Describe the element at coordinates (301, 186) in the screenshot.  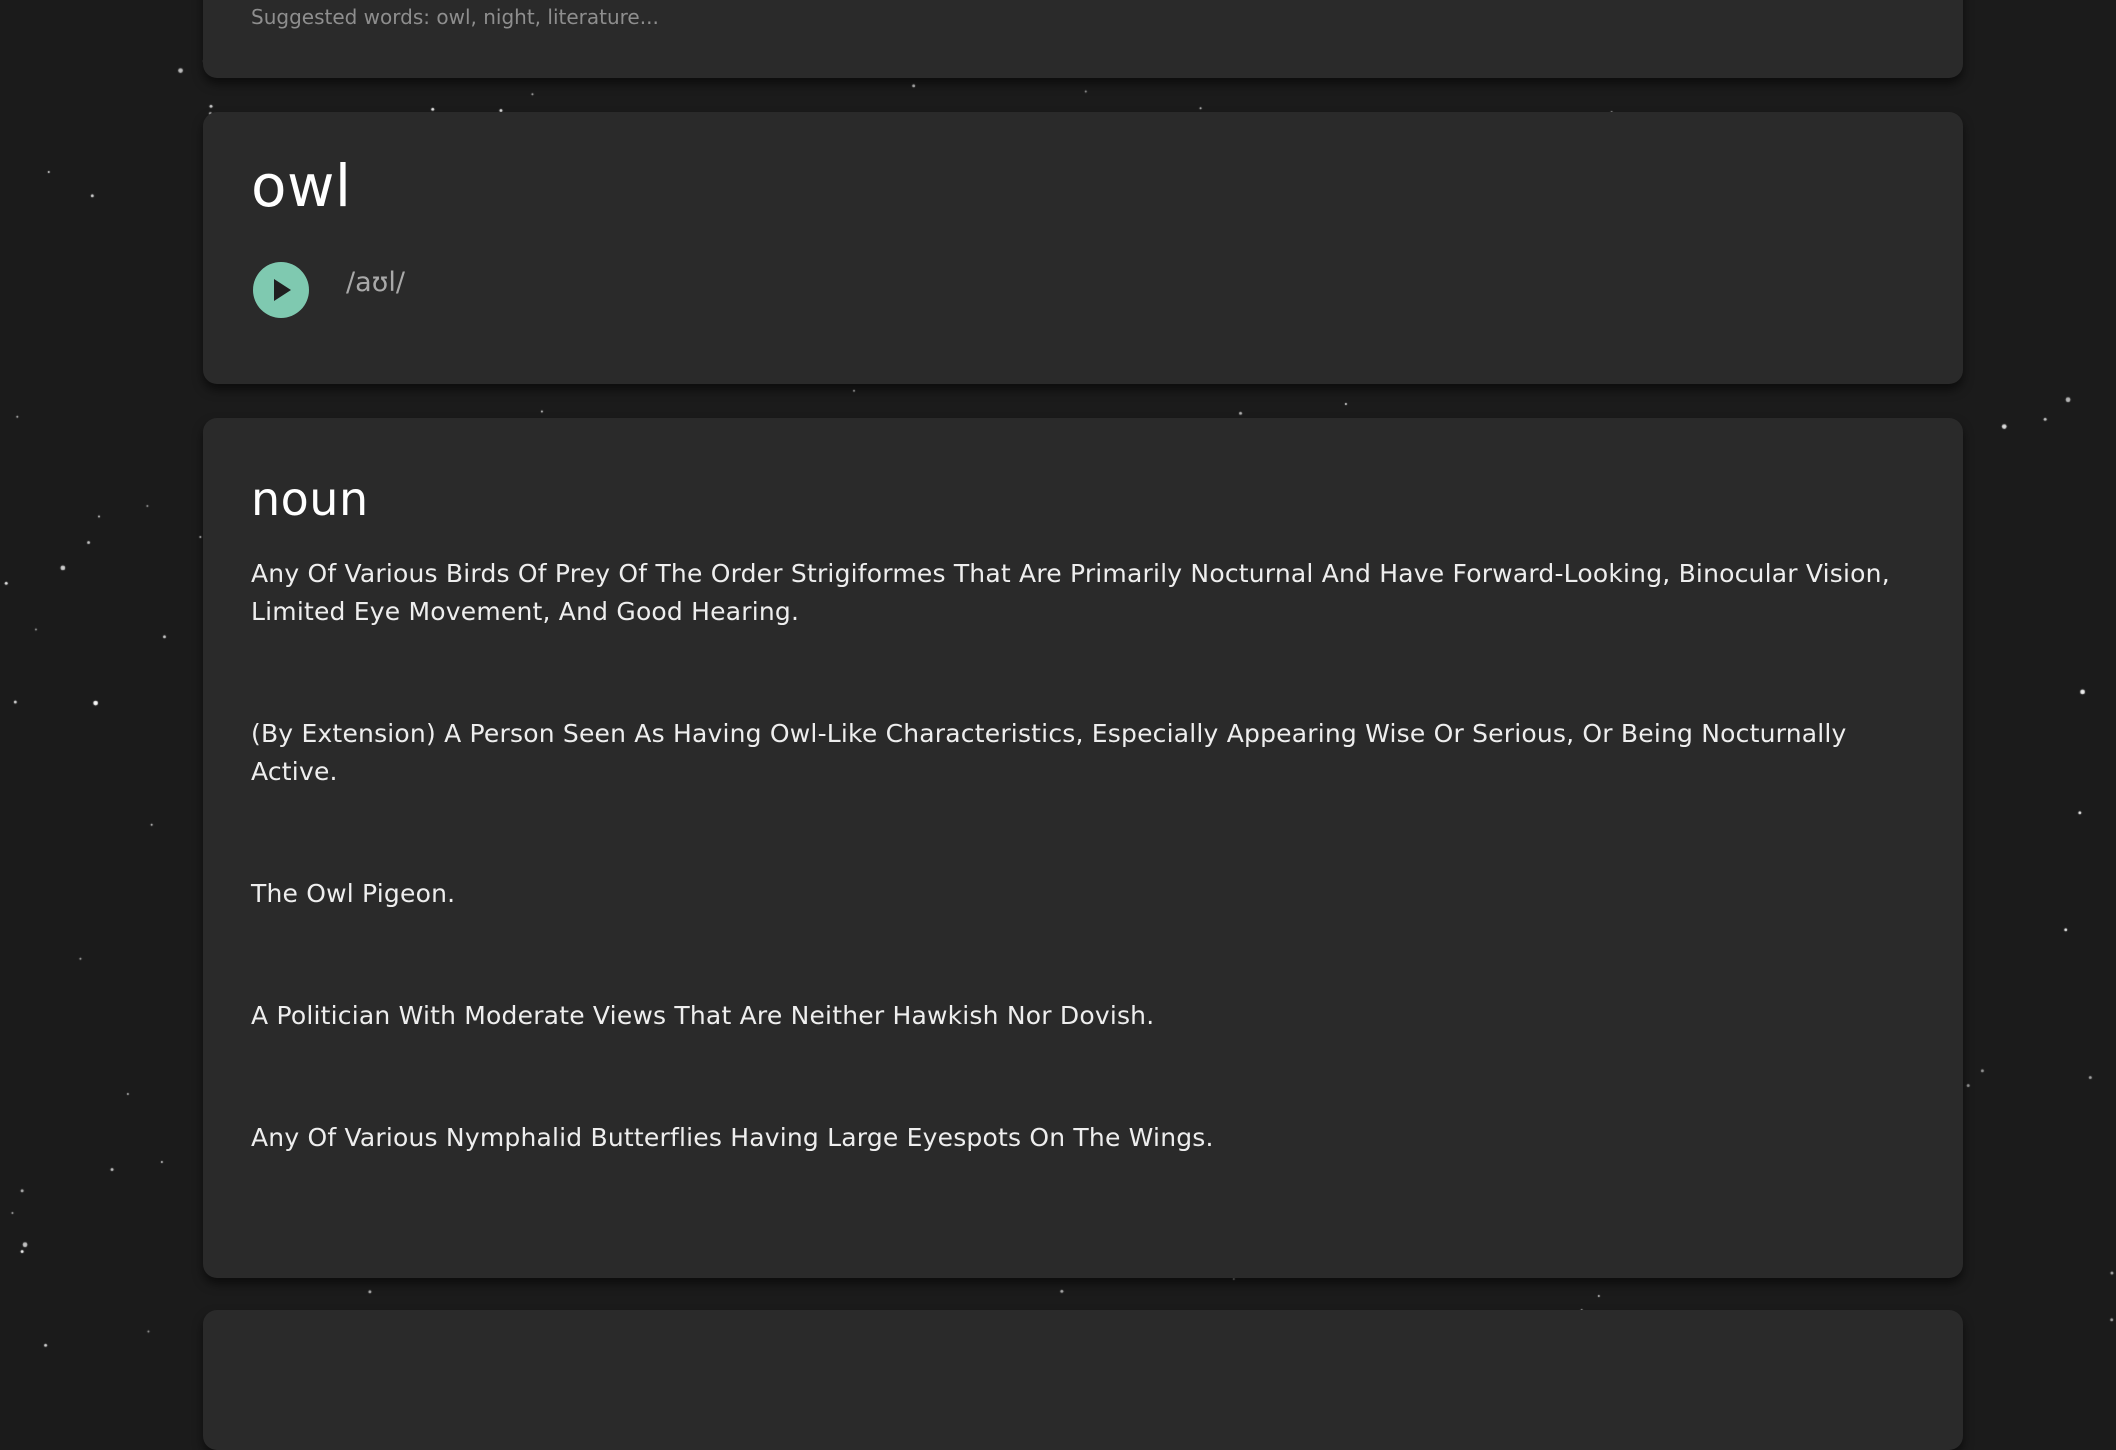
I see `word-title: owl` at that location.